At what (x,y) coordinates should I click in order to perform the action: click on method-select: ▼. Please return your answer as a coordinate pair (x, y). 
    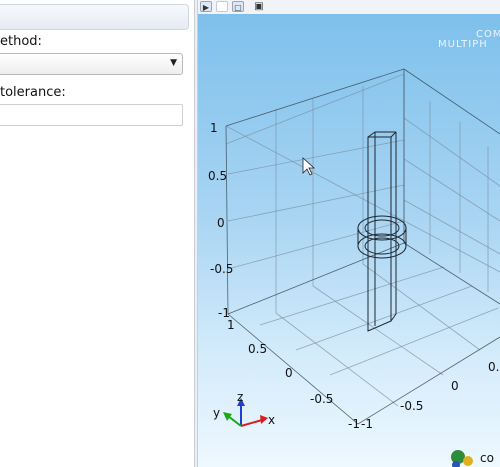
    Looking at the image, I should click on (91, 64).